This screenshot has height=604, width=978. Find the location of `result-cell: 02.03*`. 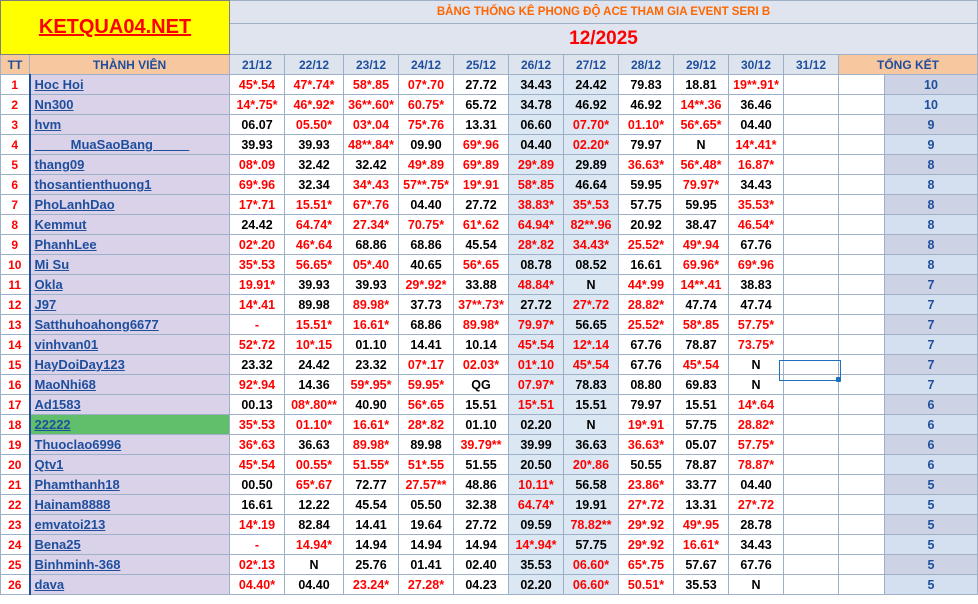

result-cell: 02.03* is located at coordinates (481, 364).